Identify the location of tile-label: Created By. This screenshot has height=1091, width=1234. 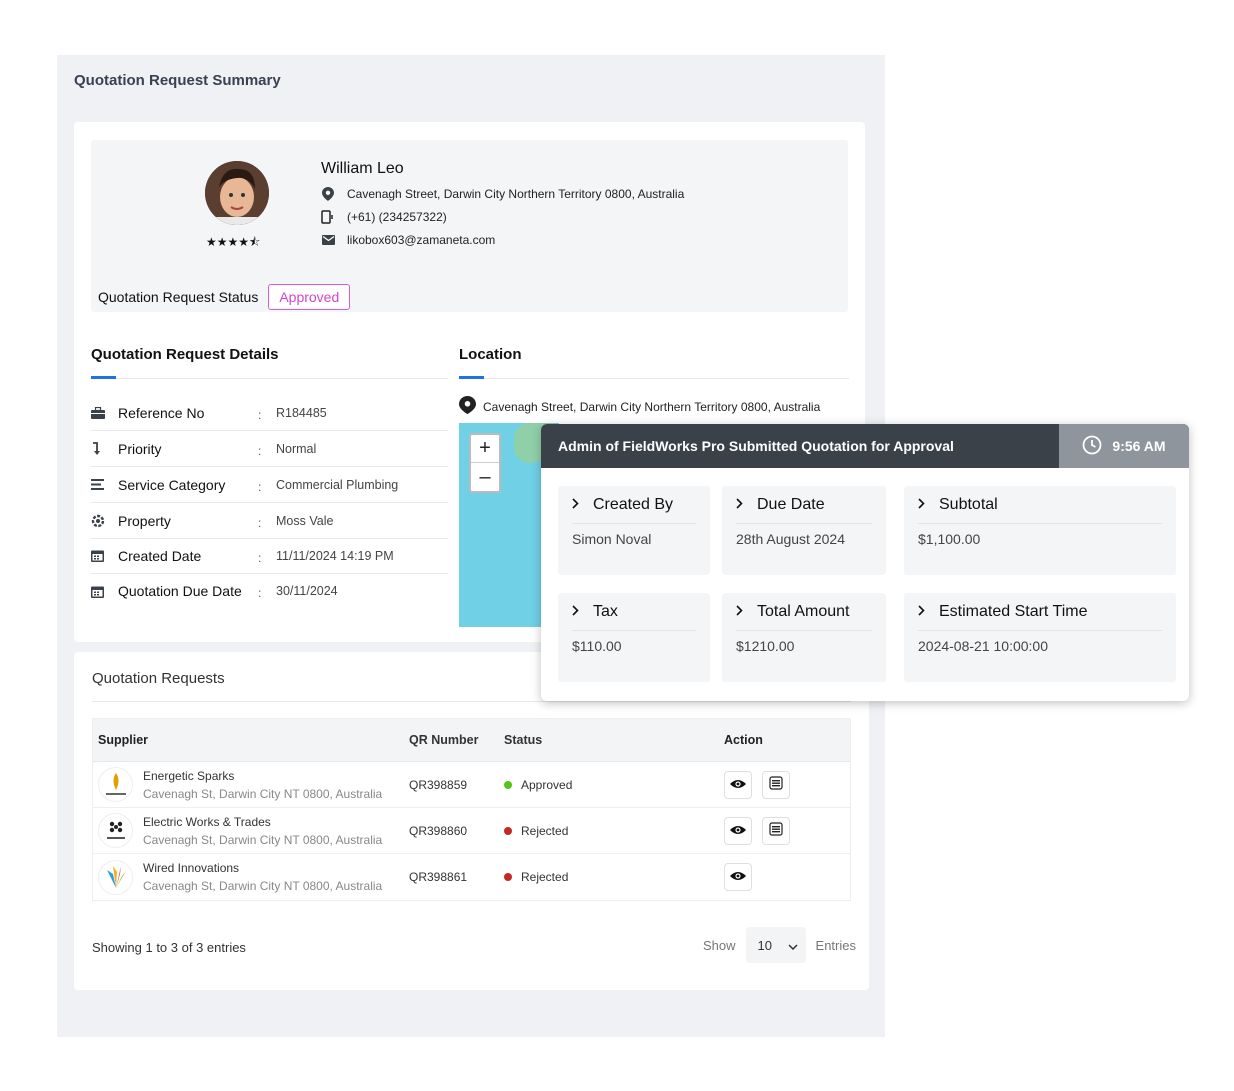
(633, 504).